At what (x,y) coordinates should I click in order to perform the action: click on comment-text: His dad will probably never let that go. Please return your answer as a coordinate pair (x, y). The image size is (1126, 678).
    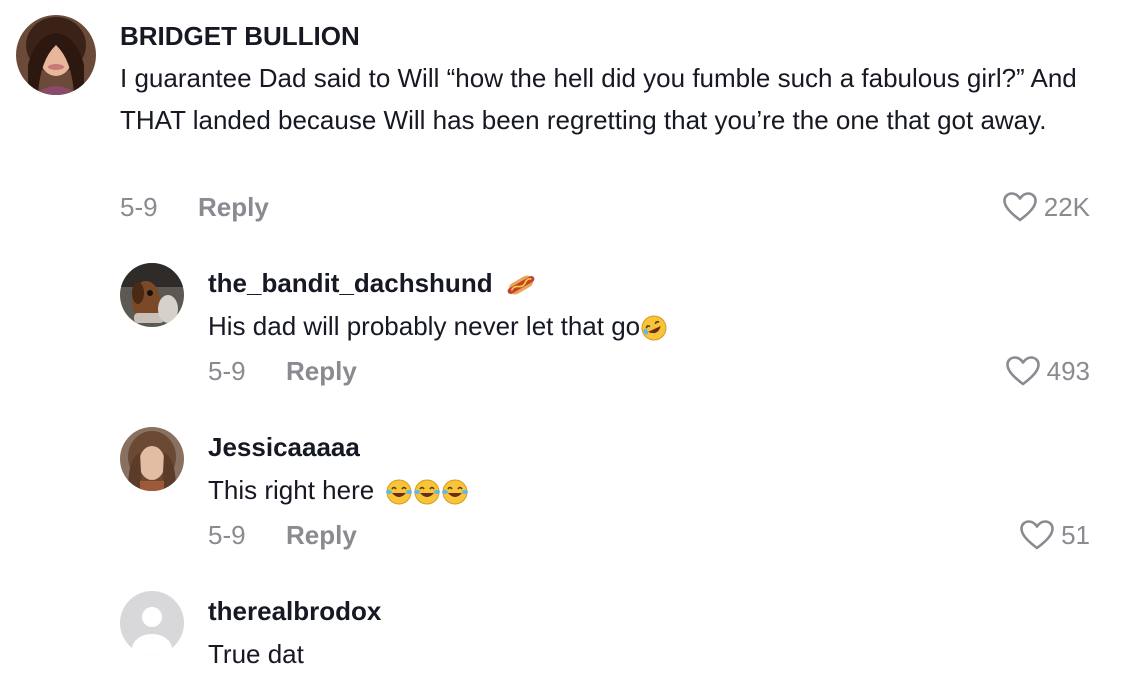
    Looking at the image, I should click on (438, 326).